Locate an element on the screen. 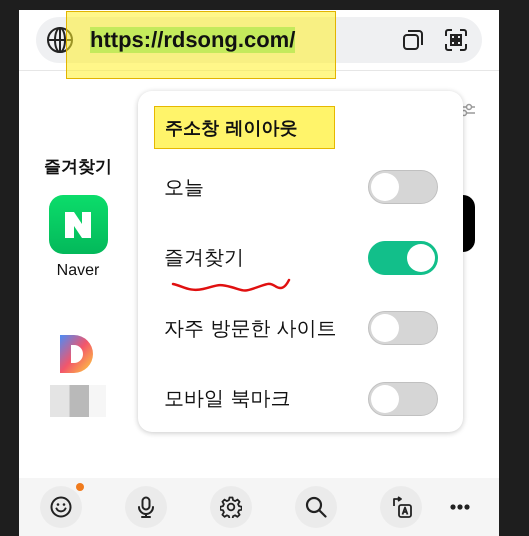 Image resolution: width=529 pixels, height=536 pixels. smiley-icon is located at coordinates (61, 507).